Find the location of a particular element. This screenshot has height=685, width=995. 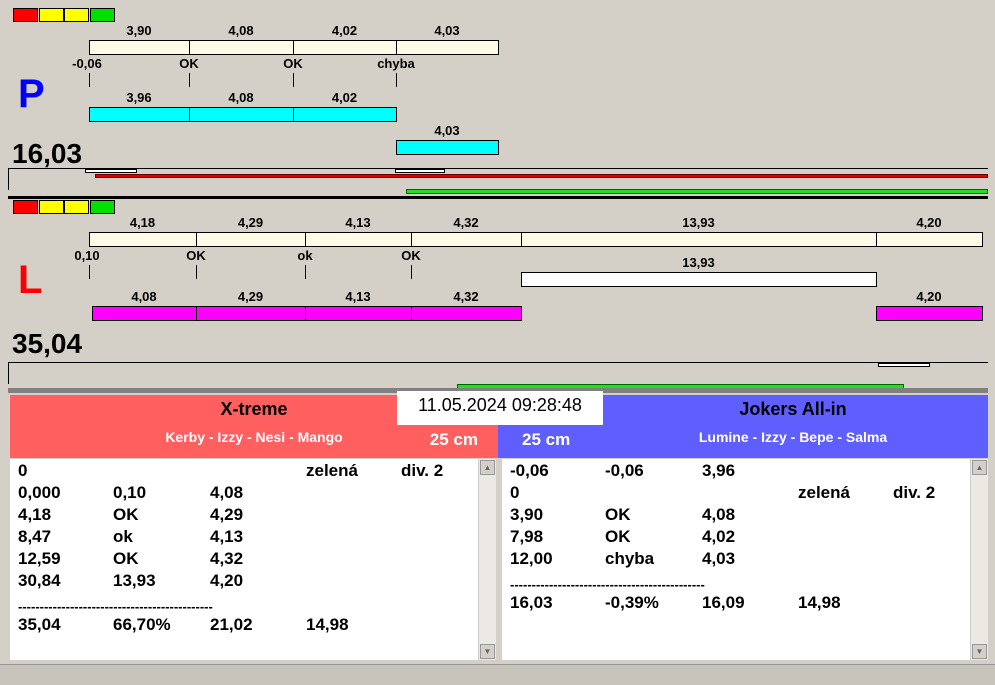

result-cell: 21,02 is located at coordinates (231, 624).